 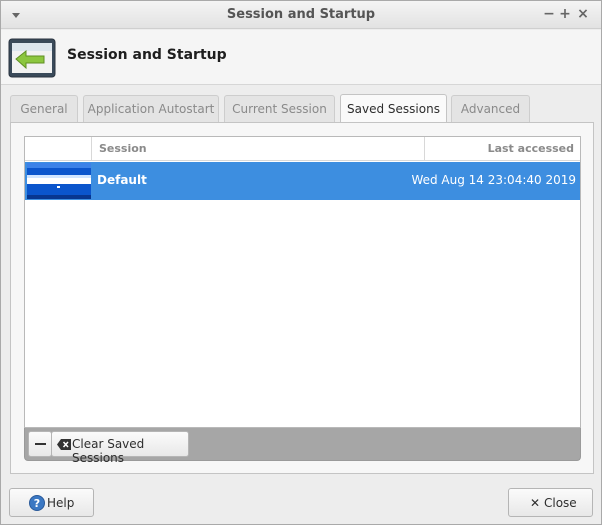 I want to click on titlebar: Session and Startup − + ×, so click(x=301, y=15).